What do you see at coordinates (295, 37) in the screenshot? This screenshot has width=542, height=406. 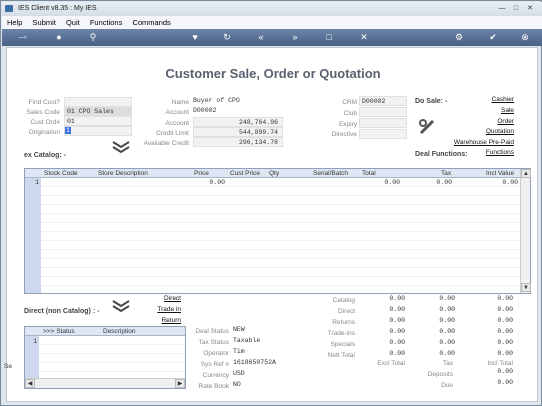 I see `last-page-icon: »` at bounding box center [295, 37].